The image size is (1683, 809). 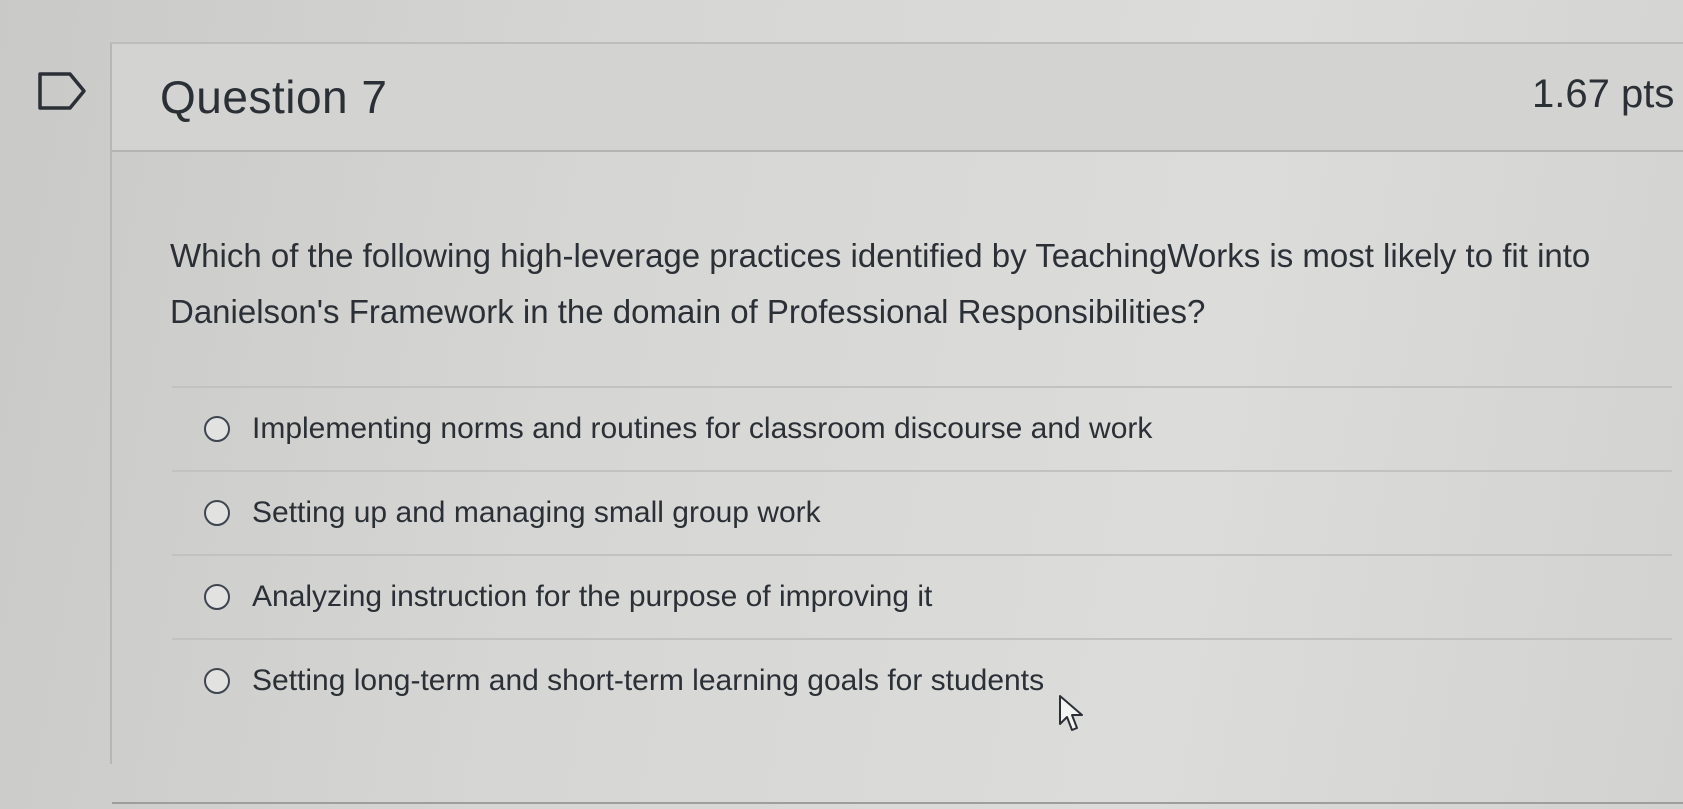 I want to click on question-title: Question 7, so click(x=274, y=97).